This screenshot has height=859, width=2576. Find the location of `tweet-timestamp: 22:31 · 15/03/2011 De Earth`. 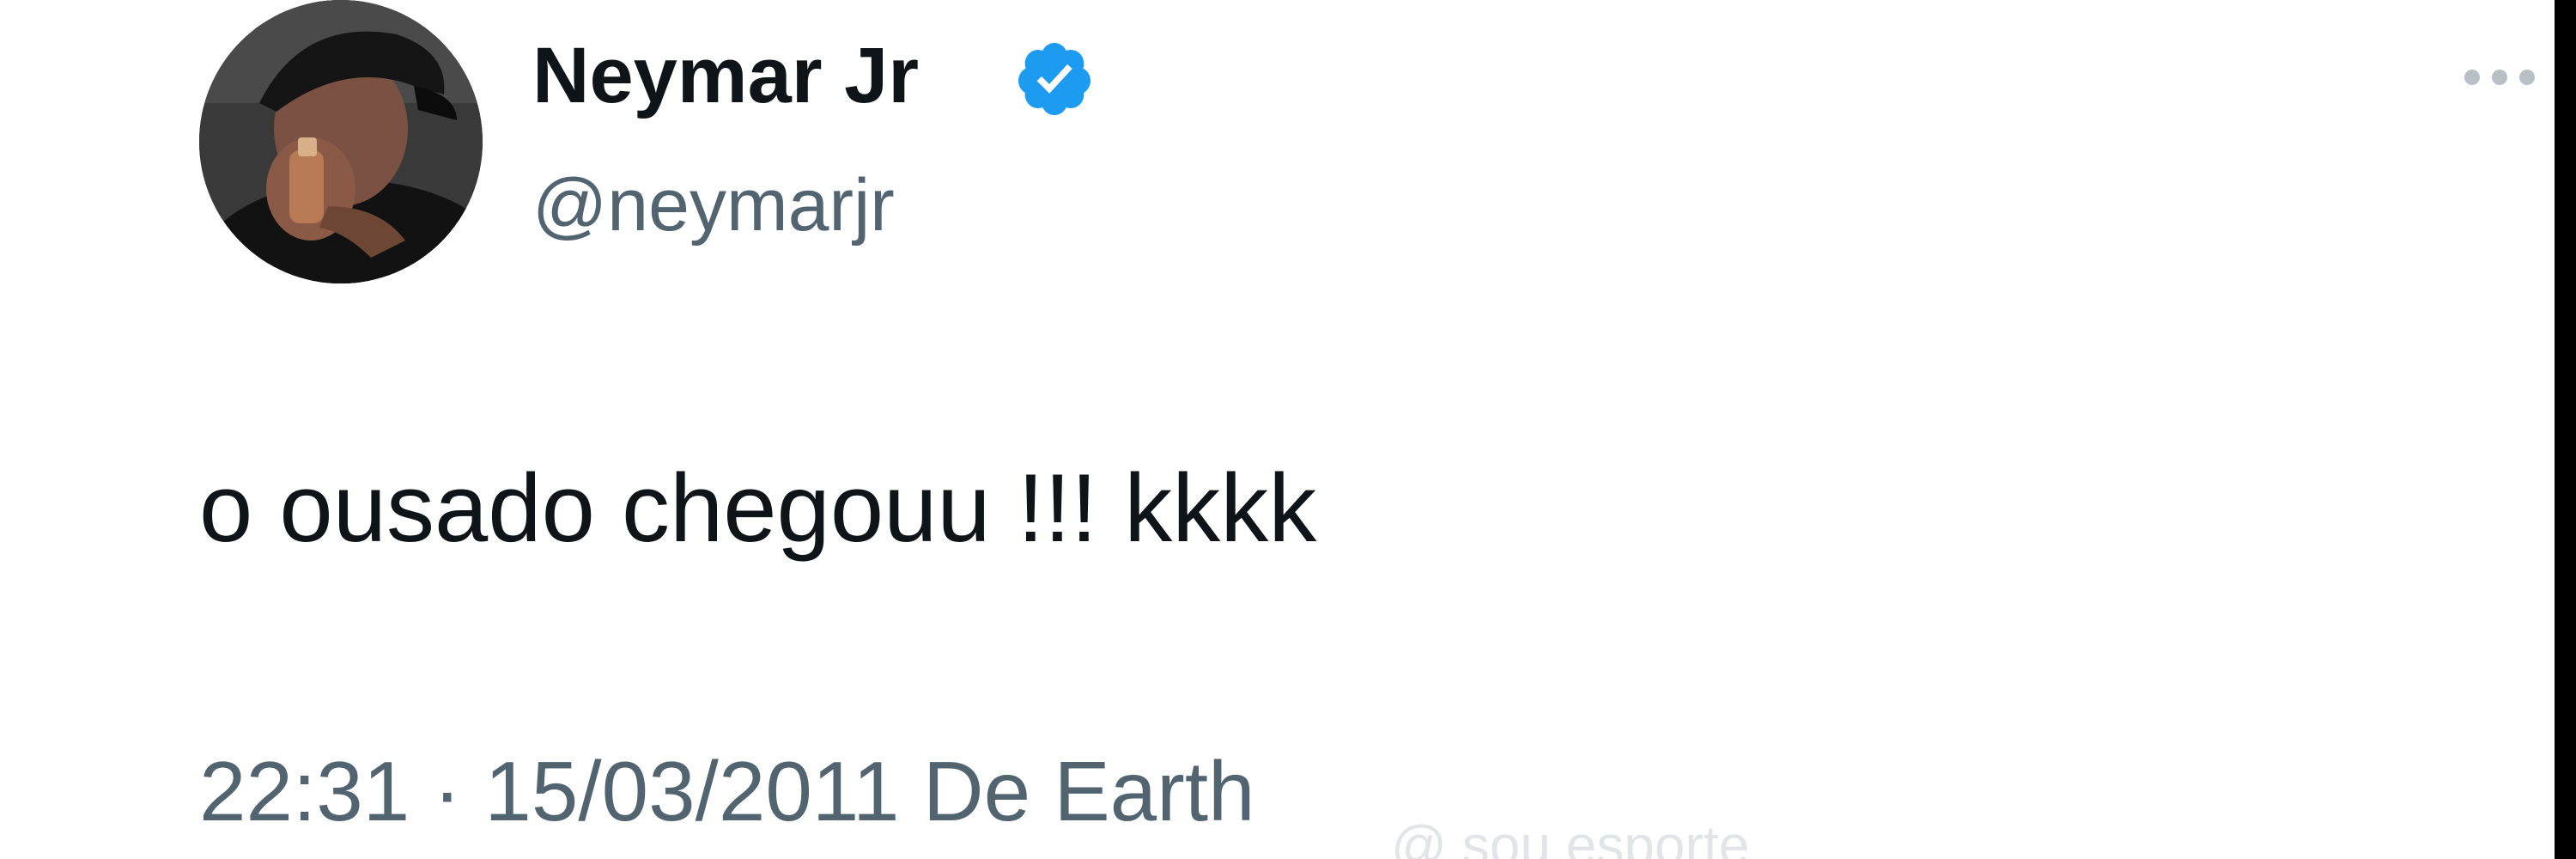

tweet-timestamp: 22:31 · 15/03/2011 De Earth is located at coordinates (727, 791).